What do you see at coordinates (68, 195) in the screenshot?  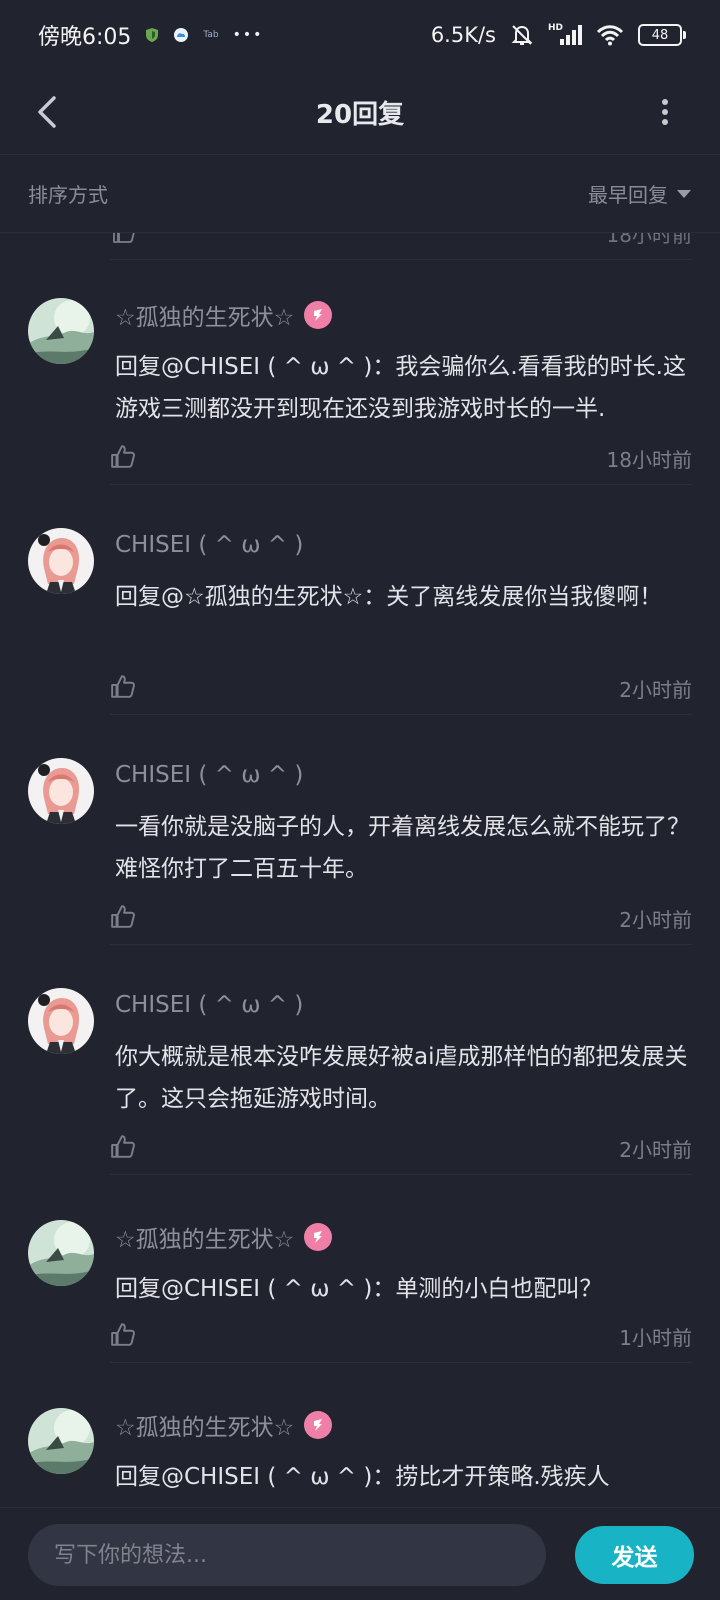 I see `sort-label: 排序方式` at bounding box center [68, 195].